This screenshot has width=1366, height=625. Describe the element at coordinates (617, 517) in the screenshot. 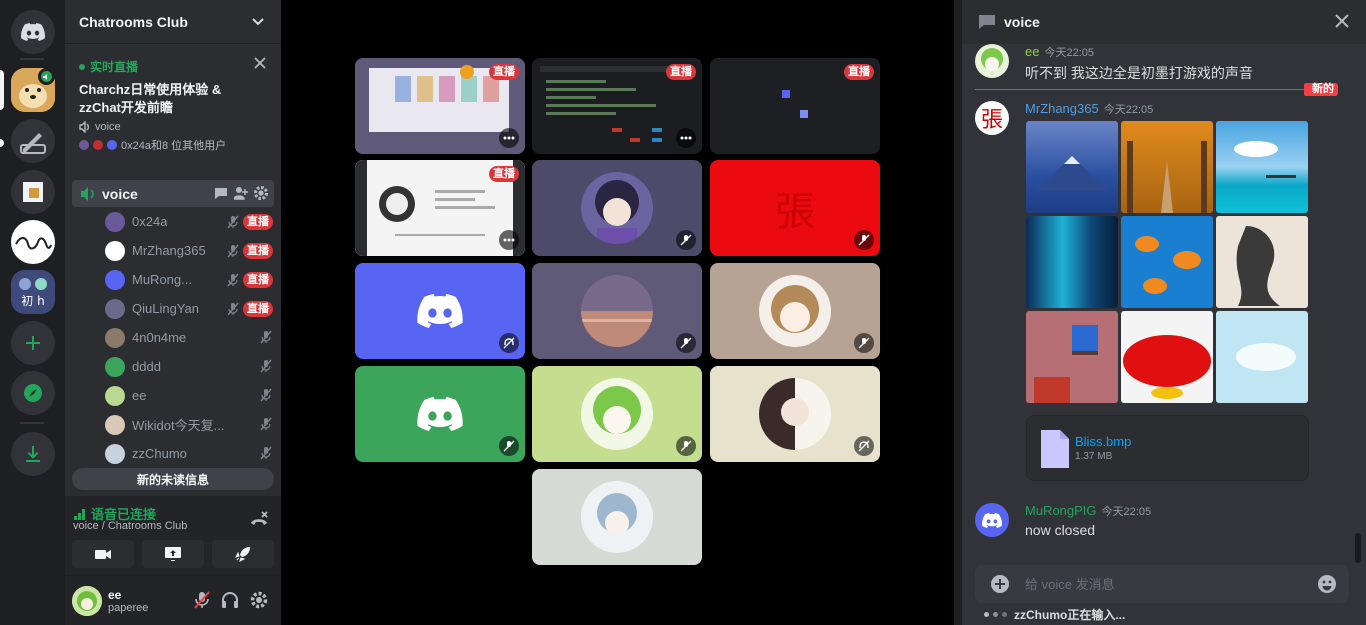

I see `participant-tile-zzchumo` at that location.